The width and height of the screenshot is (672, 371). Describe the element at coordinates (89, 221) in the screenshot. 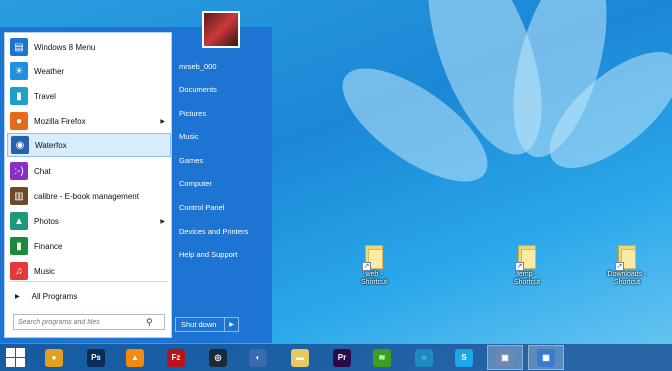

I see `start-menu-item: ▲ Photos ▶` at that location.